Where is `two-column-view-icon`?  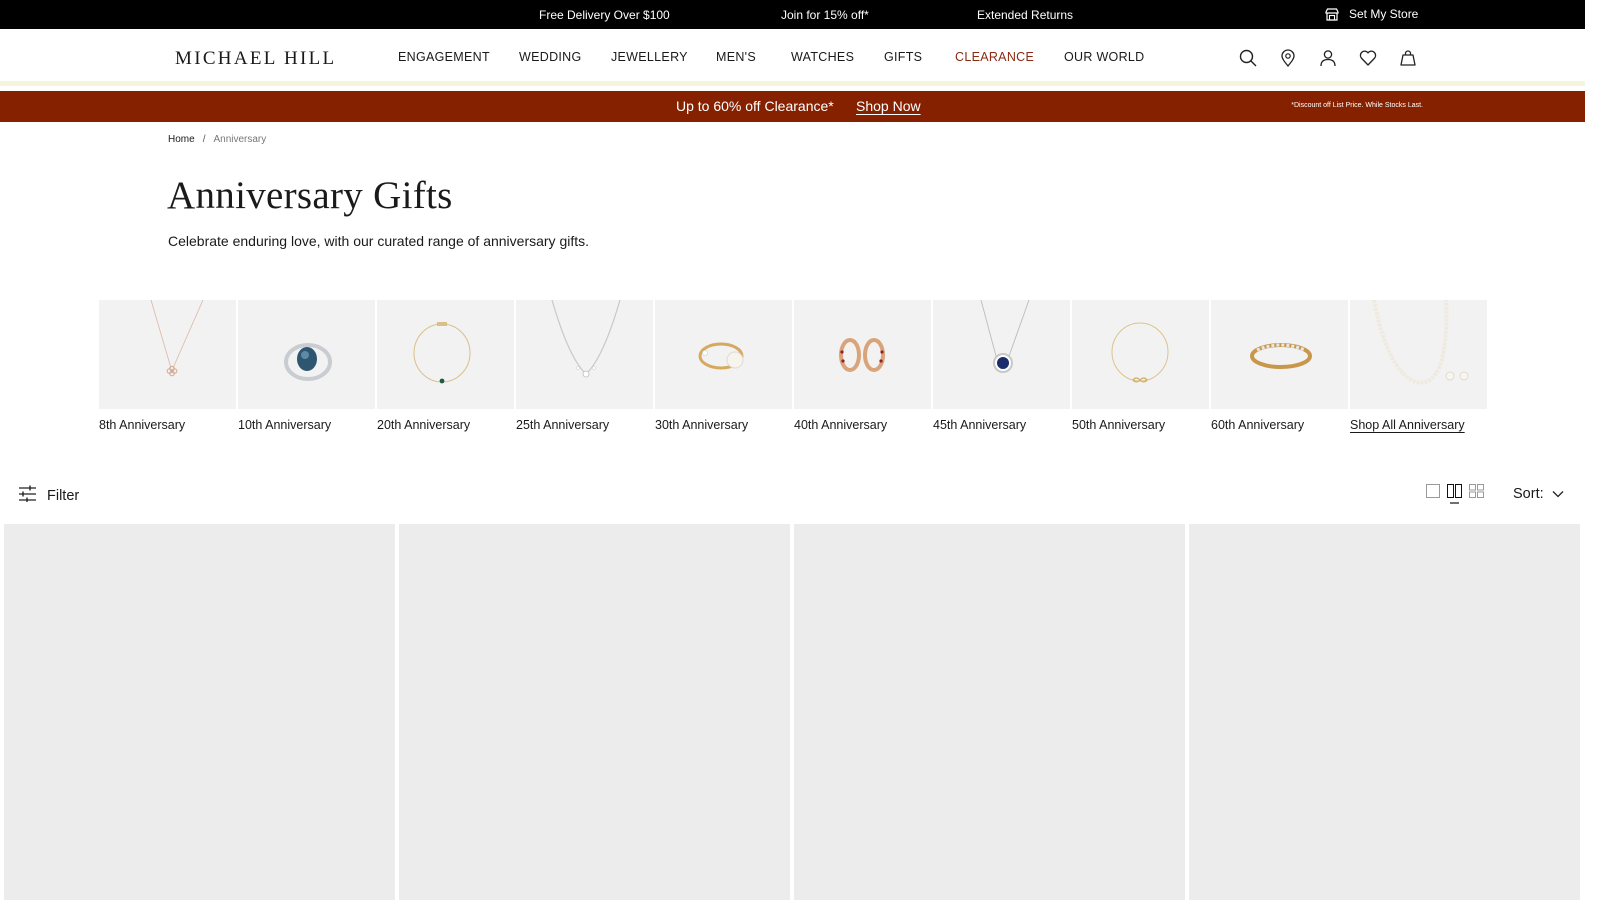 two-column-view-icon is located at coordinates (1455, 496).